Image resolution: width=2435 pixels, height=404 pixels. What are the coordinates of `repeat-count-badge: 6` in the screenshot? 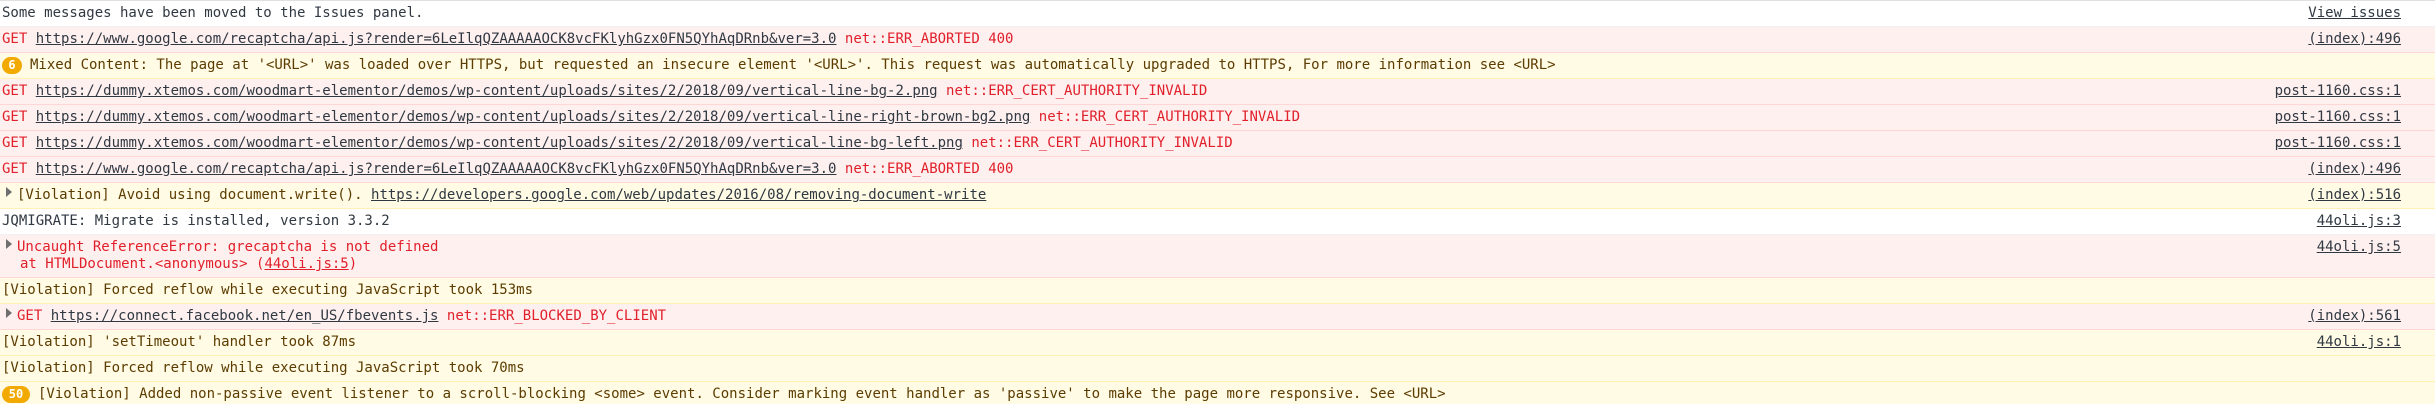 It's located at (12, 65).